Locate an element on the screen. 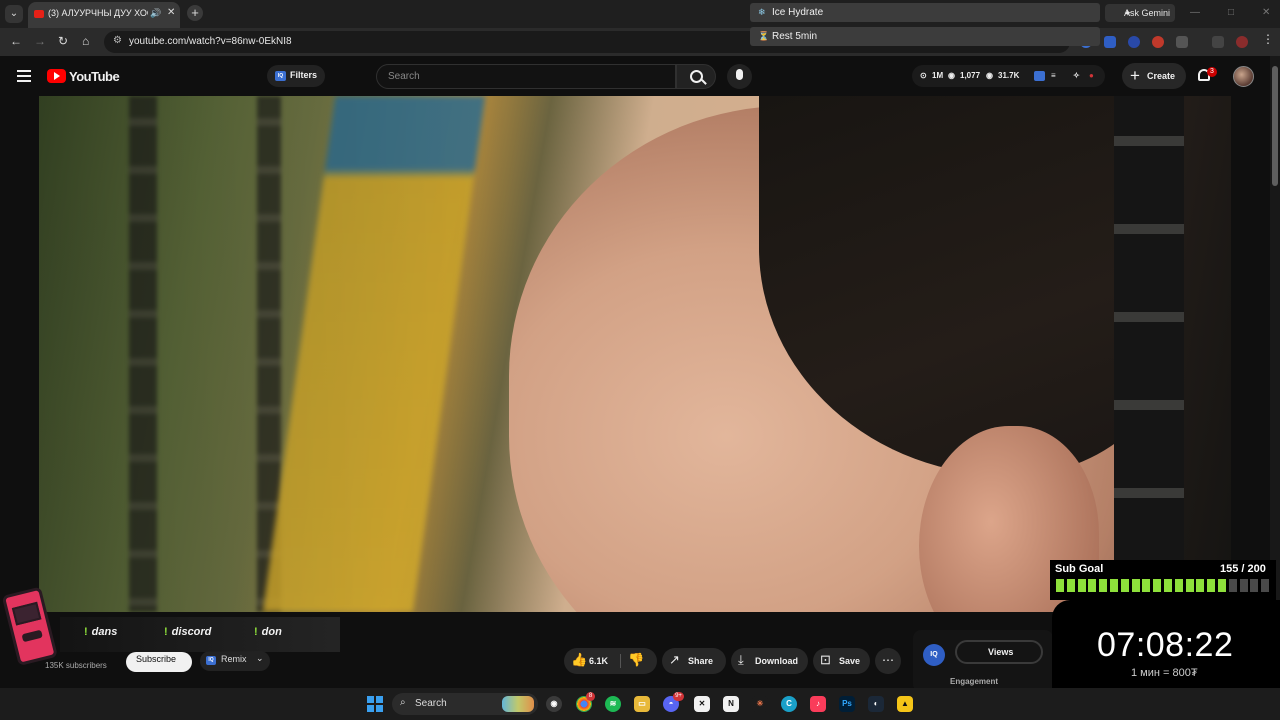 This screenshot has width=1280, height=720. thumbs-down-icon: 👎 is located at coordinates (636, 660).